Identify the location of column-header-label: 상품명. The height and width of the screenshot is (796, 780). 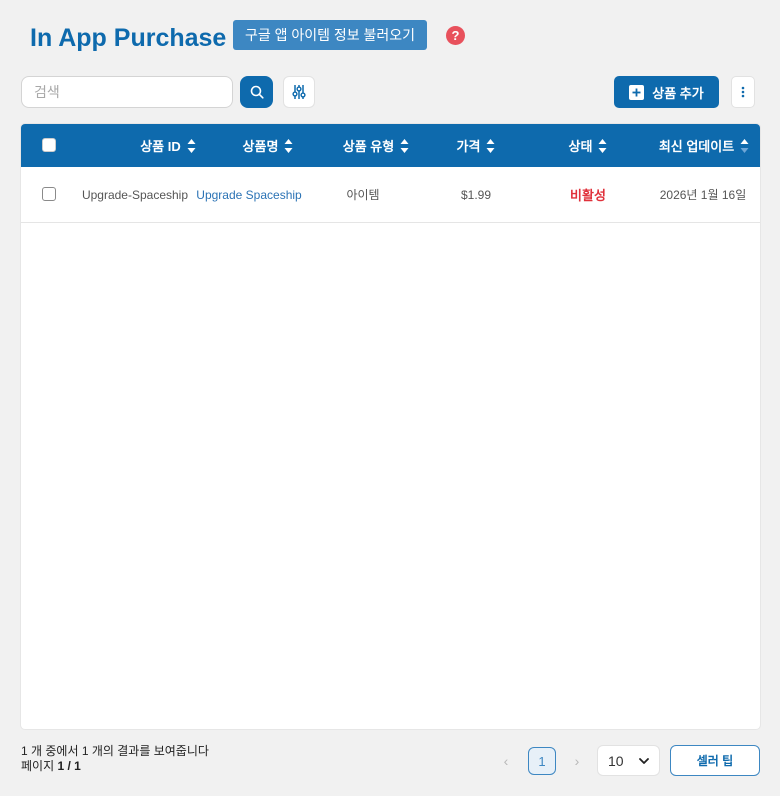
(260, 146).